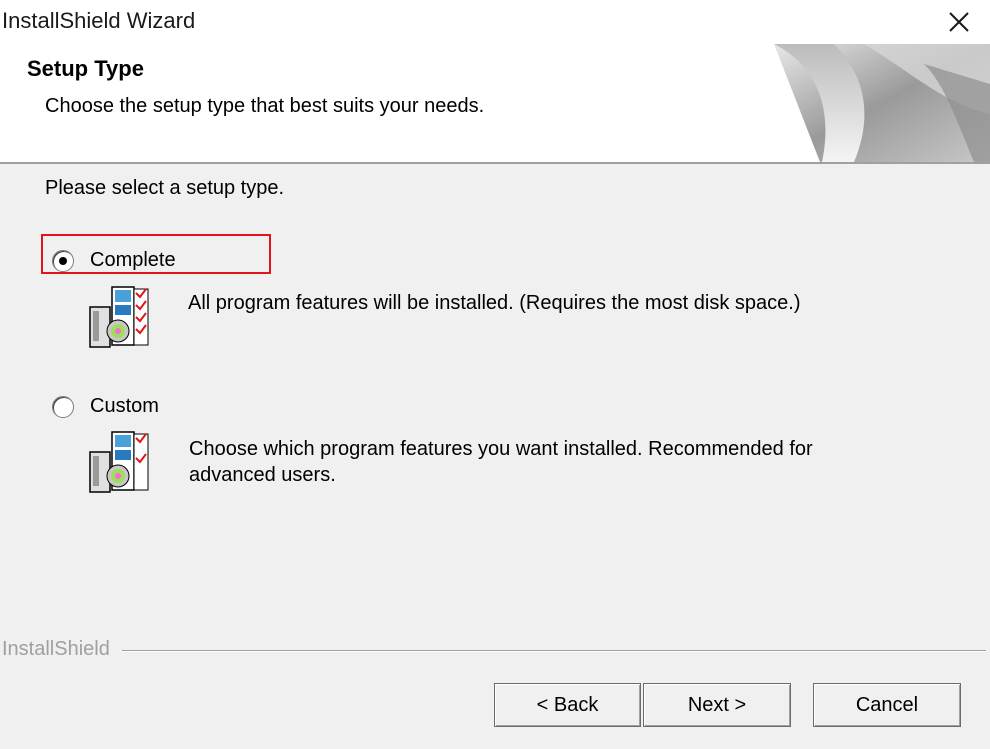 The height and width of the screenshot is (749, 990). I want to click on custom-label: Custom, so click(124, 406).